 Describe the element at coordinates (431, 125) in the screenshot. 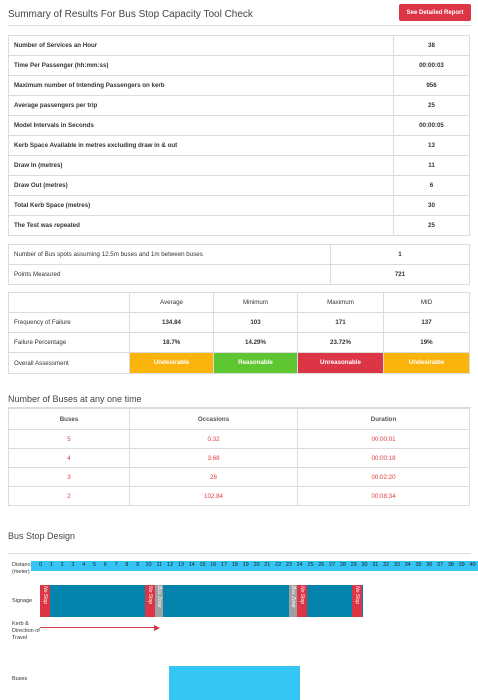

I see `summary-value: 00:00:05` at that location.